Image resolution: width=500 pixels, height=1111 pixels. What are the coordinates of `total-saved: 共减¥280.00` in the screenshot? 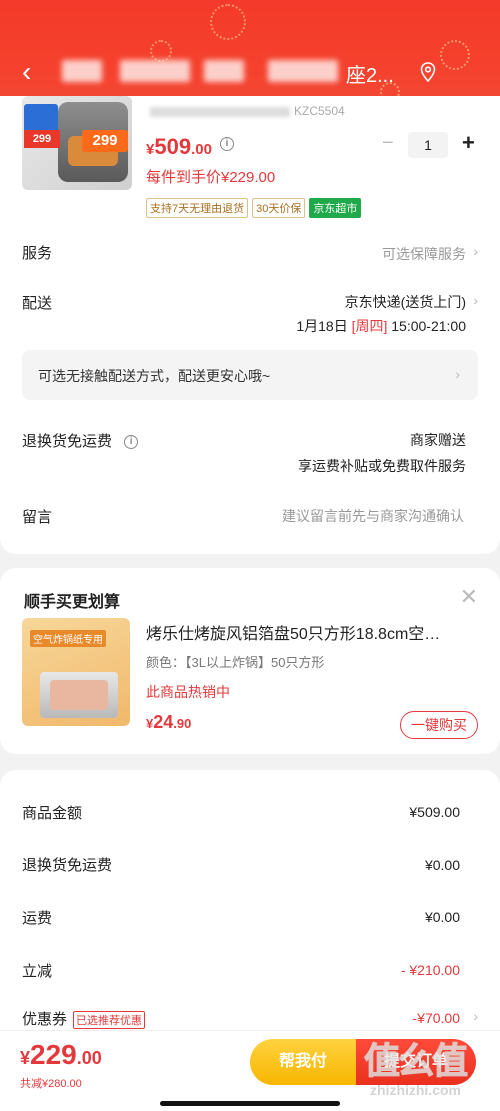 It's located at (51, 1084).